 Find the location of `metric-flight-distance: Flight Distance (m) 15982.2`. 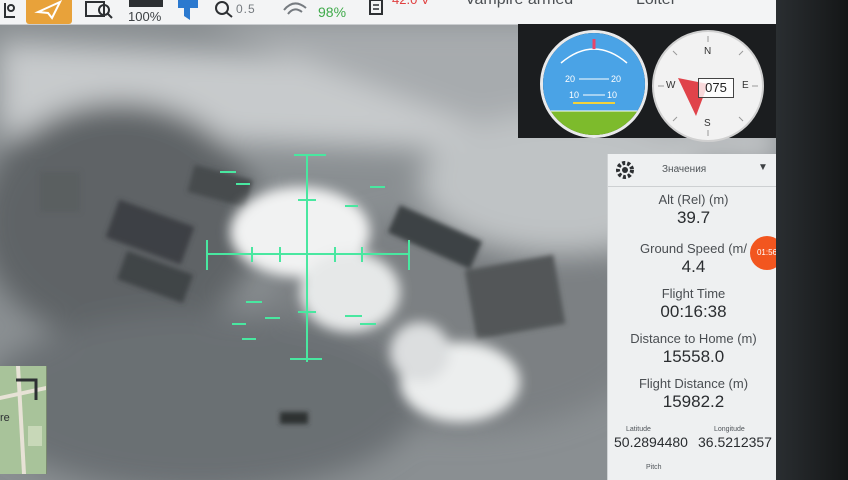

metric-flight-distance: Flight Distance (m) 15982.2 is located at coordinates (693, 394).